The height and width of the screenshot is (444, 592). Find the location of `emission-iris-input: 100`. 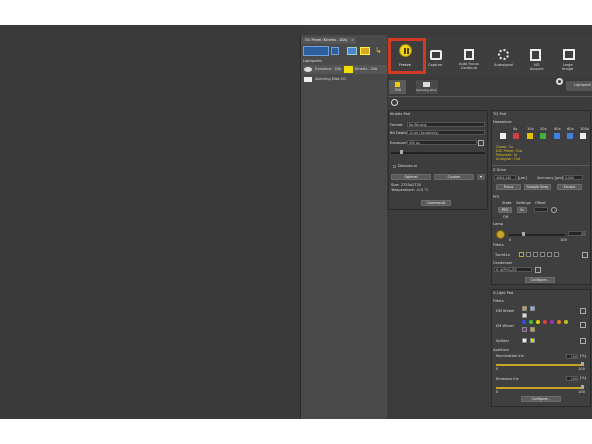

emission-iris-input: 100 is located at coordinates (572, 378).